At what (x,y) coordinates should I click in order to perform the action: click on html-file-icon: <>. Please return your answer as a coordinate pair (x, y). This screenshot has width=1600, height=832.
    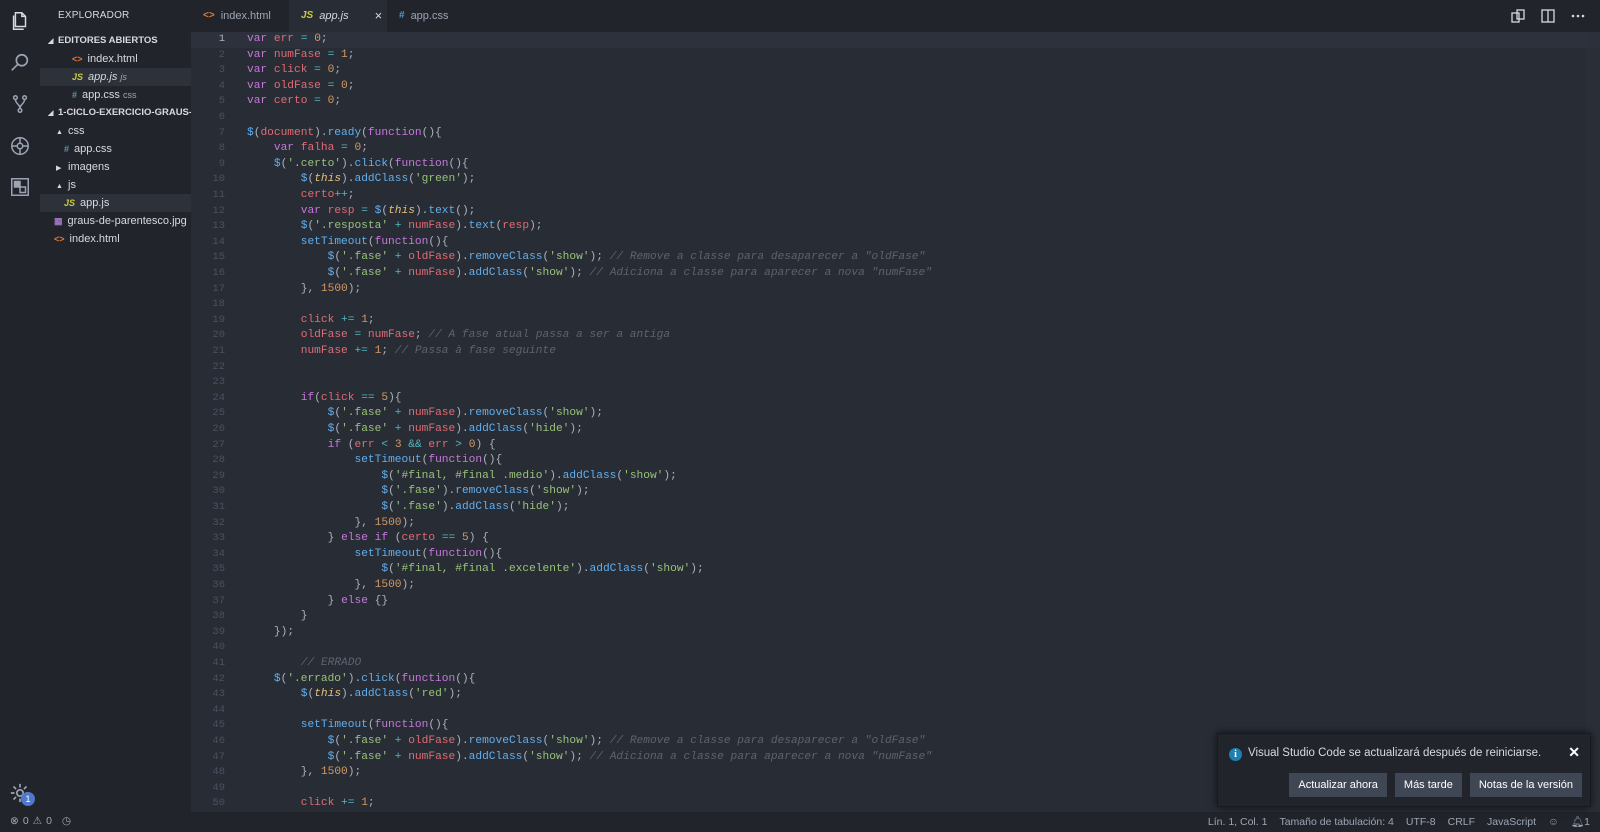
    Looking at the image, I should click on (209, 15).